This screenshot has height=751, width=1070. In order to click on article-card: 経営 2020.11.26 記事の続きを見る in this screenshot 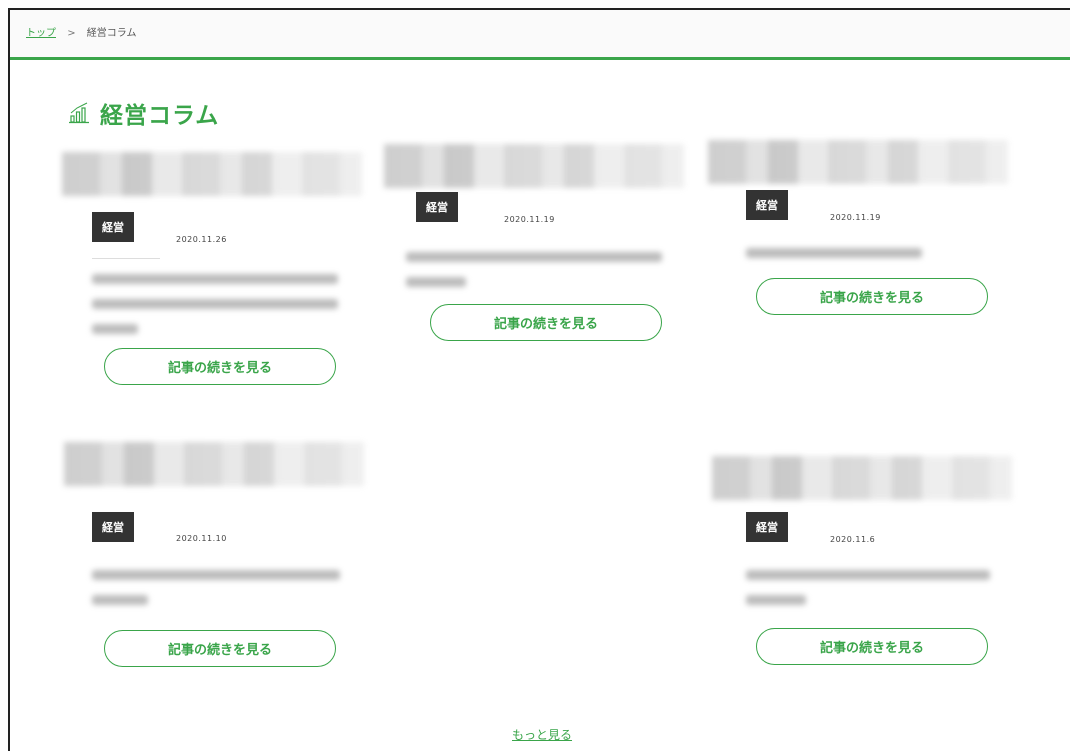, I will do `click(212, 282)`.